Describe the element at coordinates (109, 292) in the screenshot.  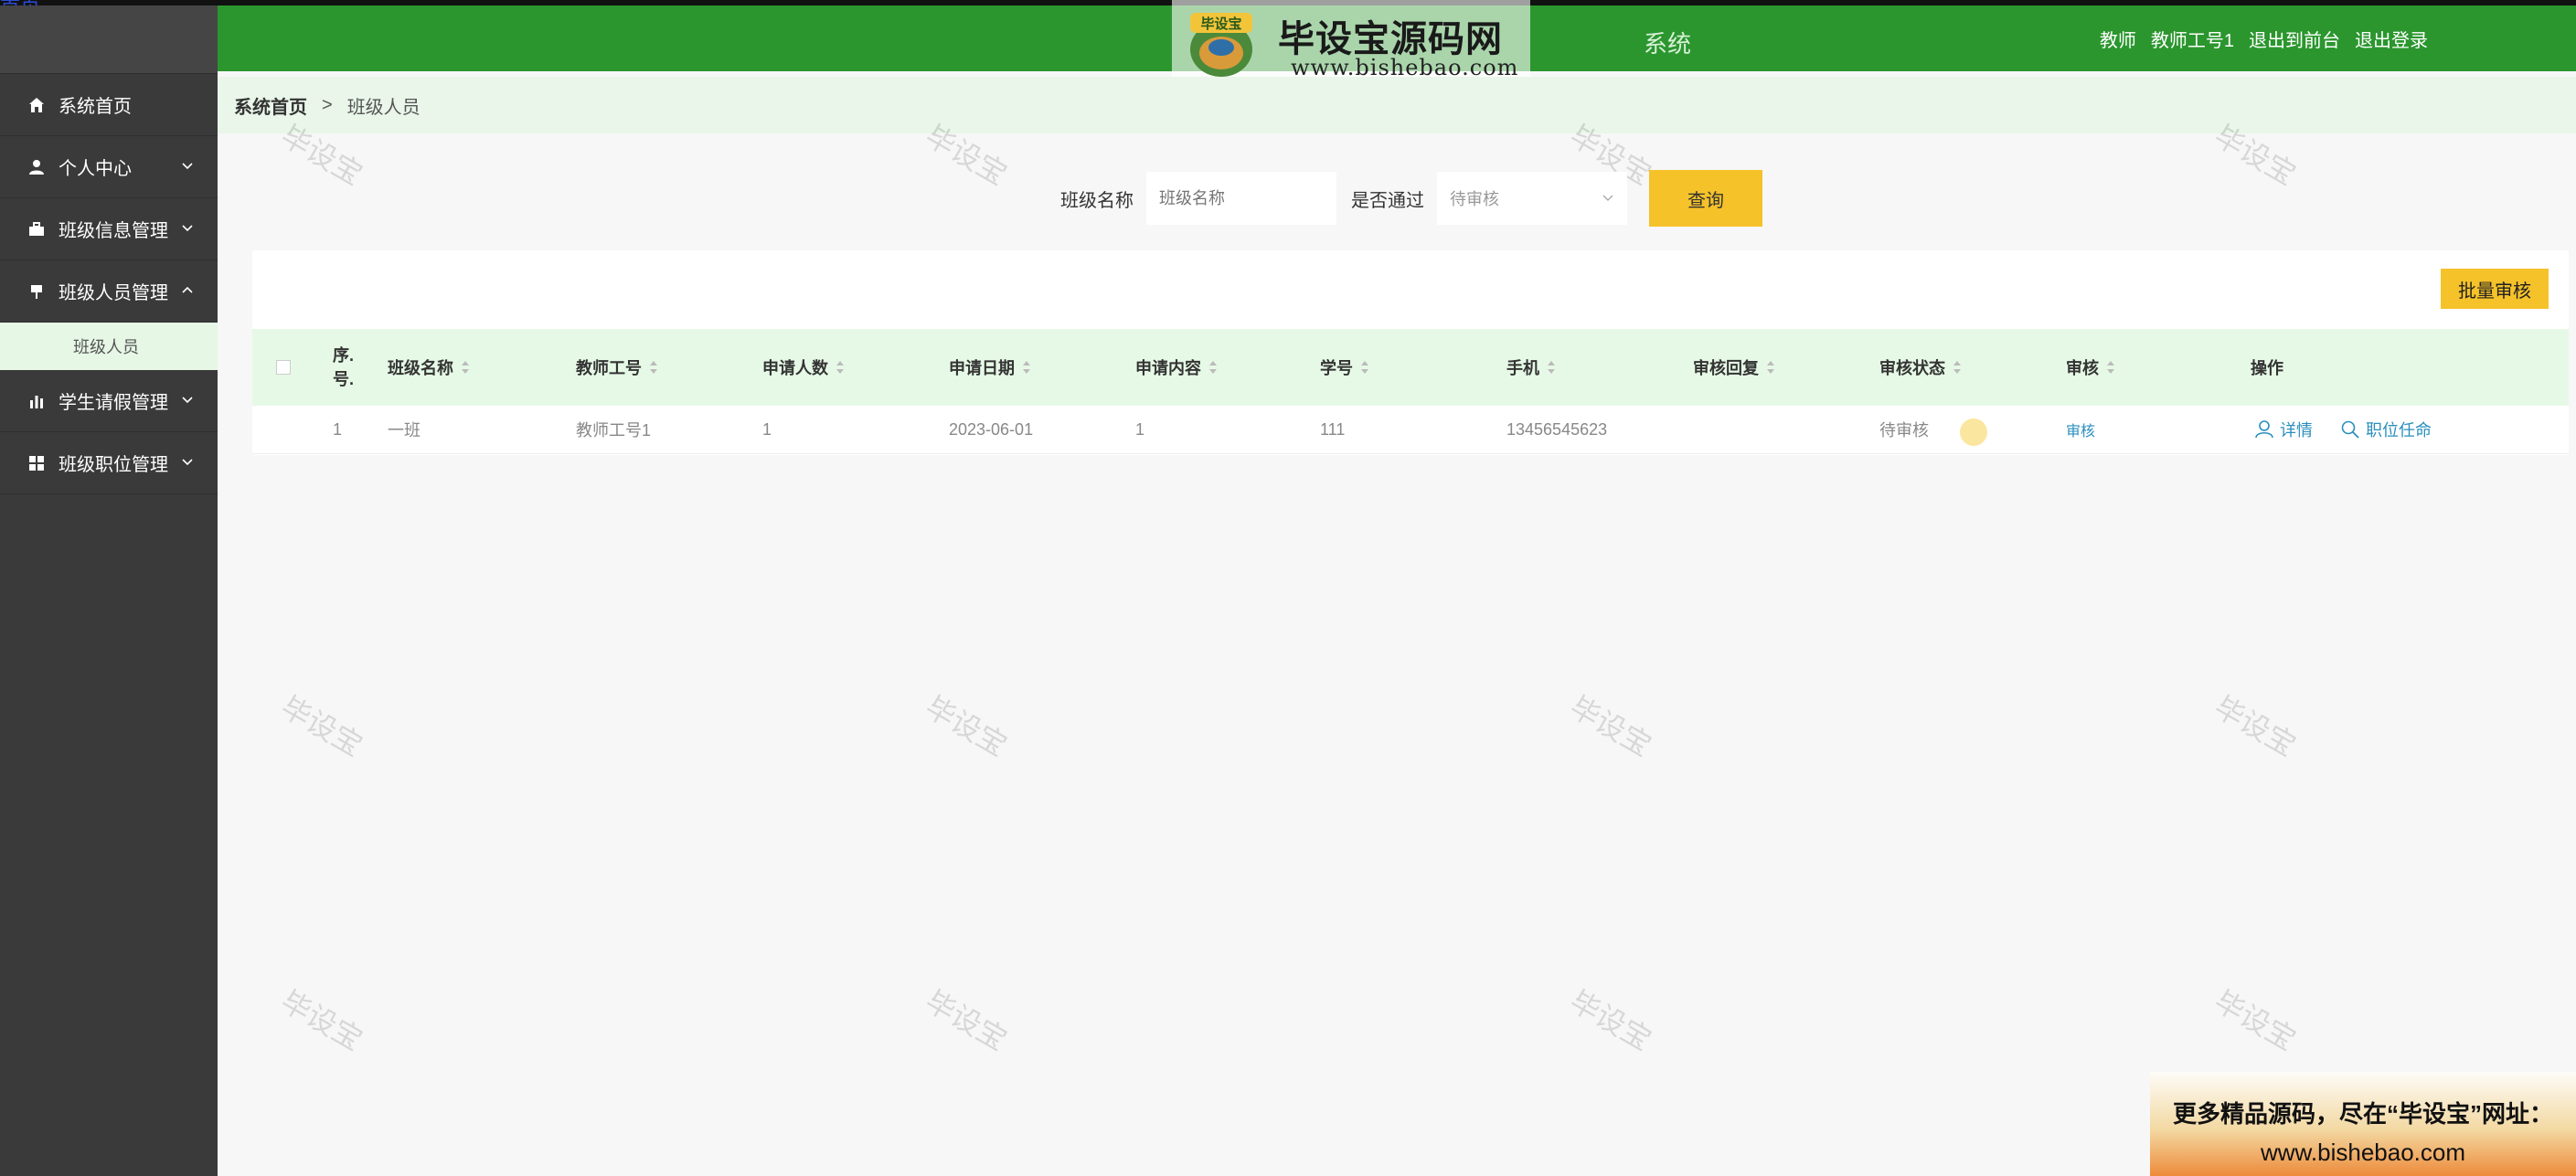
I see `sidebar-item-class-members: 班级人员管理` at that location.